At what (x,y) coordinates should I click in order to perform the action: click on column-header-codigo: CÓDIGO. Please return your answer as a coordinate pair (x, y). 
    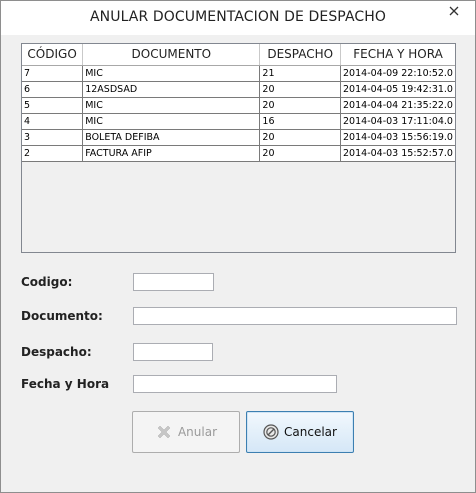
    Looking at the image, I should click on (53, 55).